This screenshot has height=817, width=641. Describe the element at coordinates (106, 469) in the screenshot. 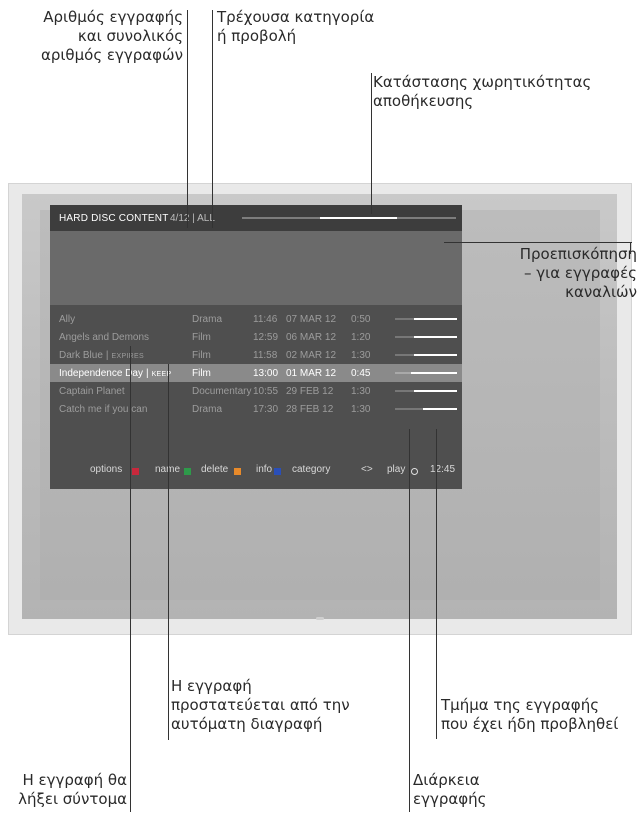

I see `options-label: options` at that location.